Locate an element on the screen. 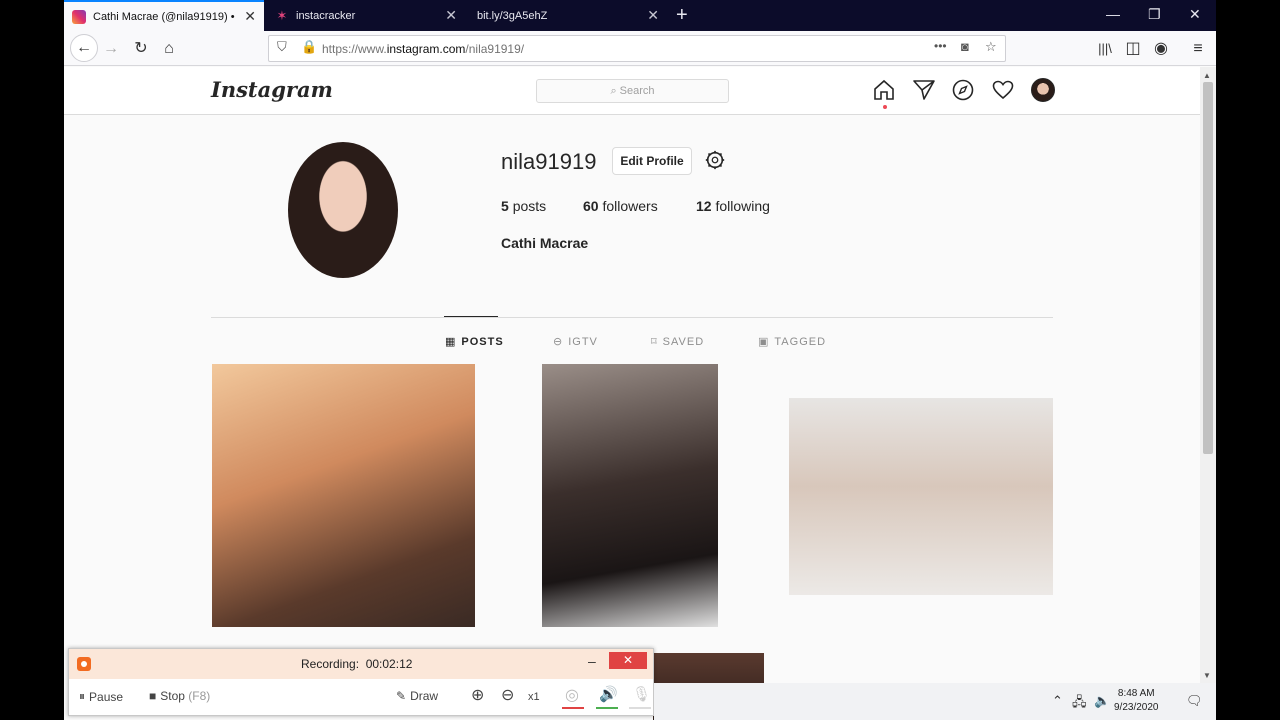 Image resolution: width=1280 pixels, height=720 pixels. following-label: following is located at coordinates (742, 206).